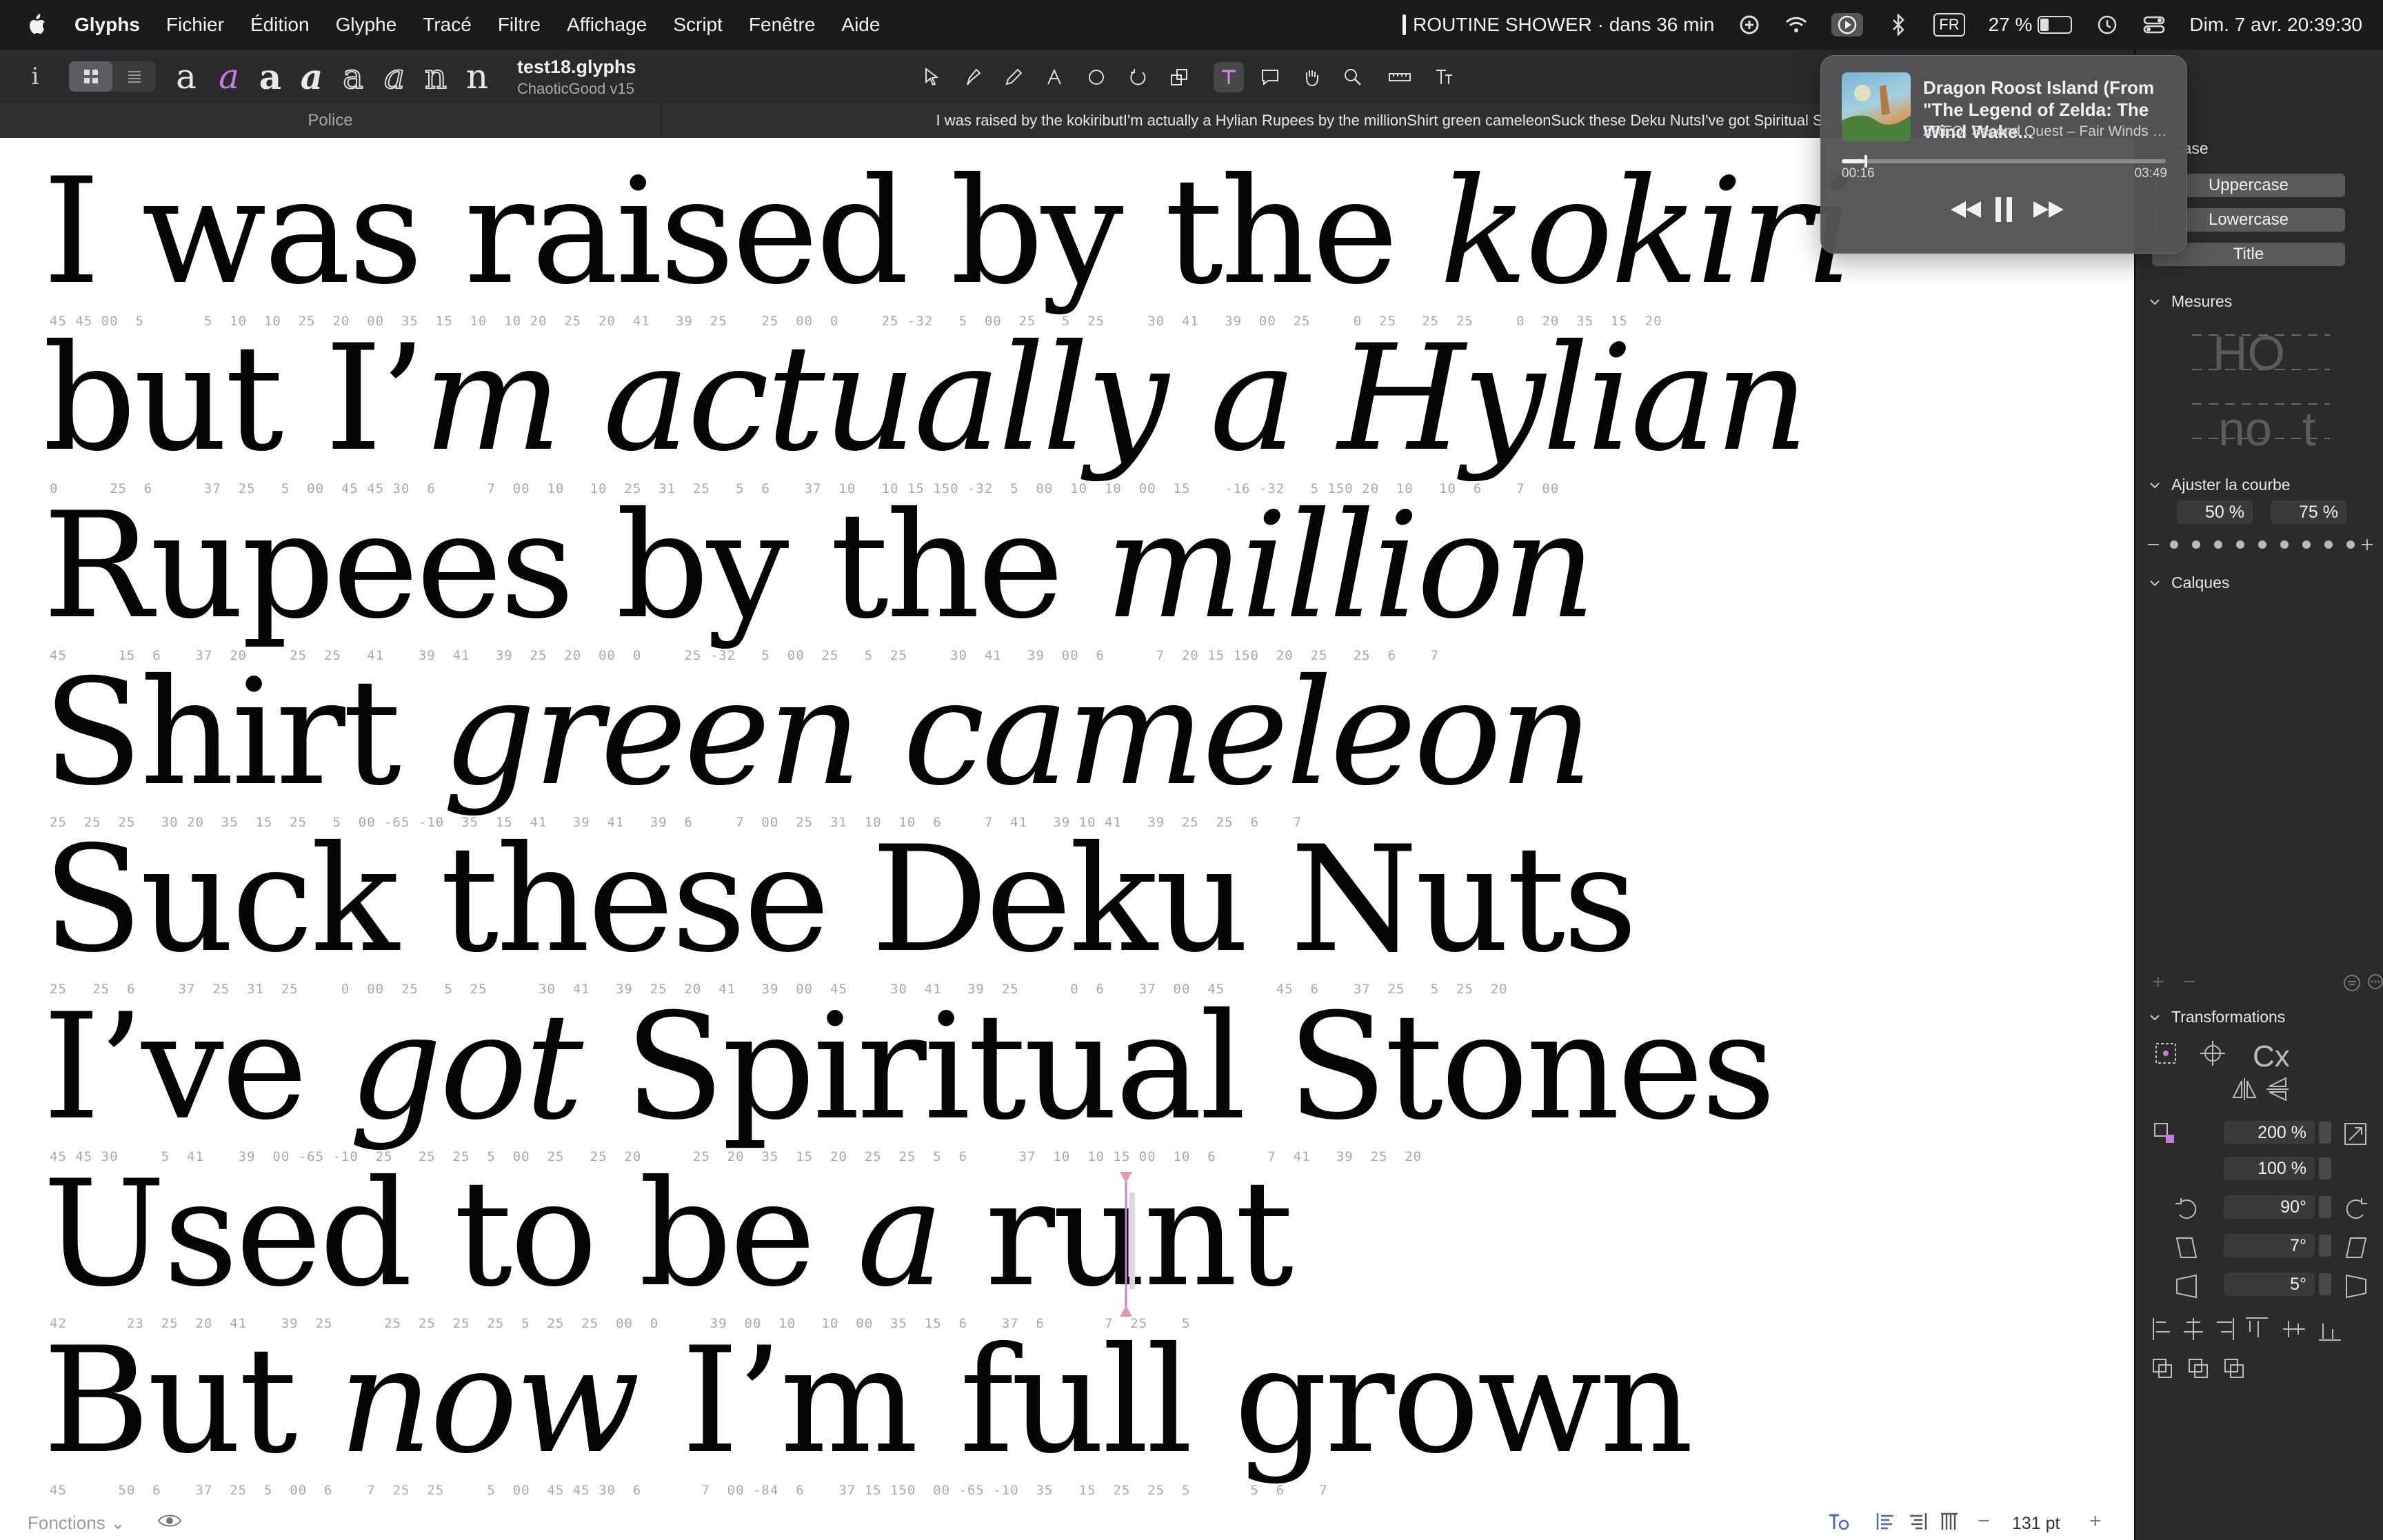  I want to click on select-tool-icon, so click(932, 77).